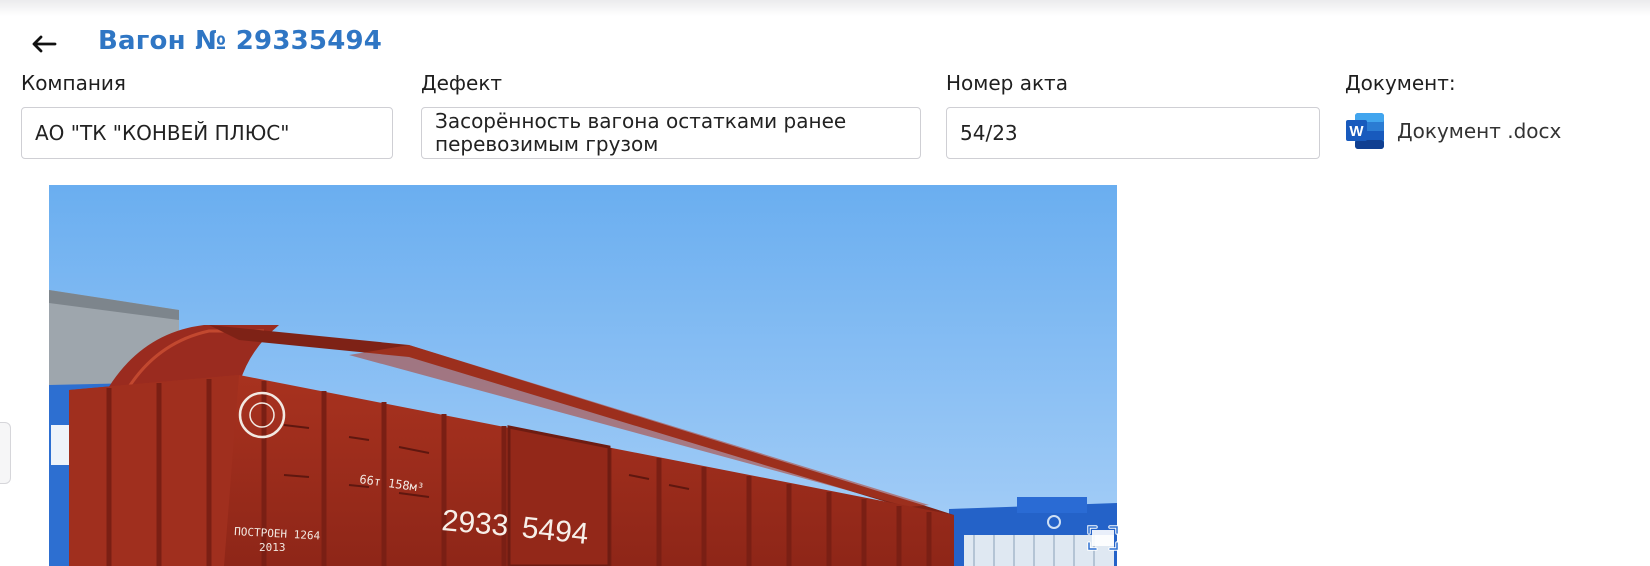 The image size is (1650, 566). I want to click on defect-label: Дефект, so click(462, 83).